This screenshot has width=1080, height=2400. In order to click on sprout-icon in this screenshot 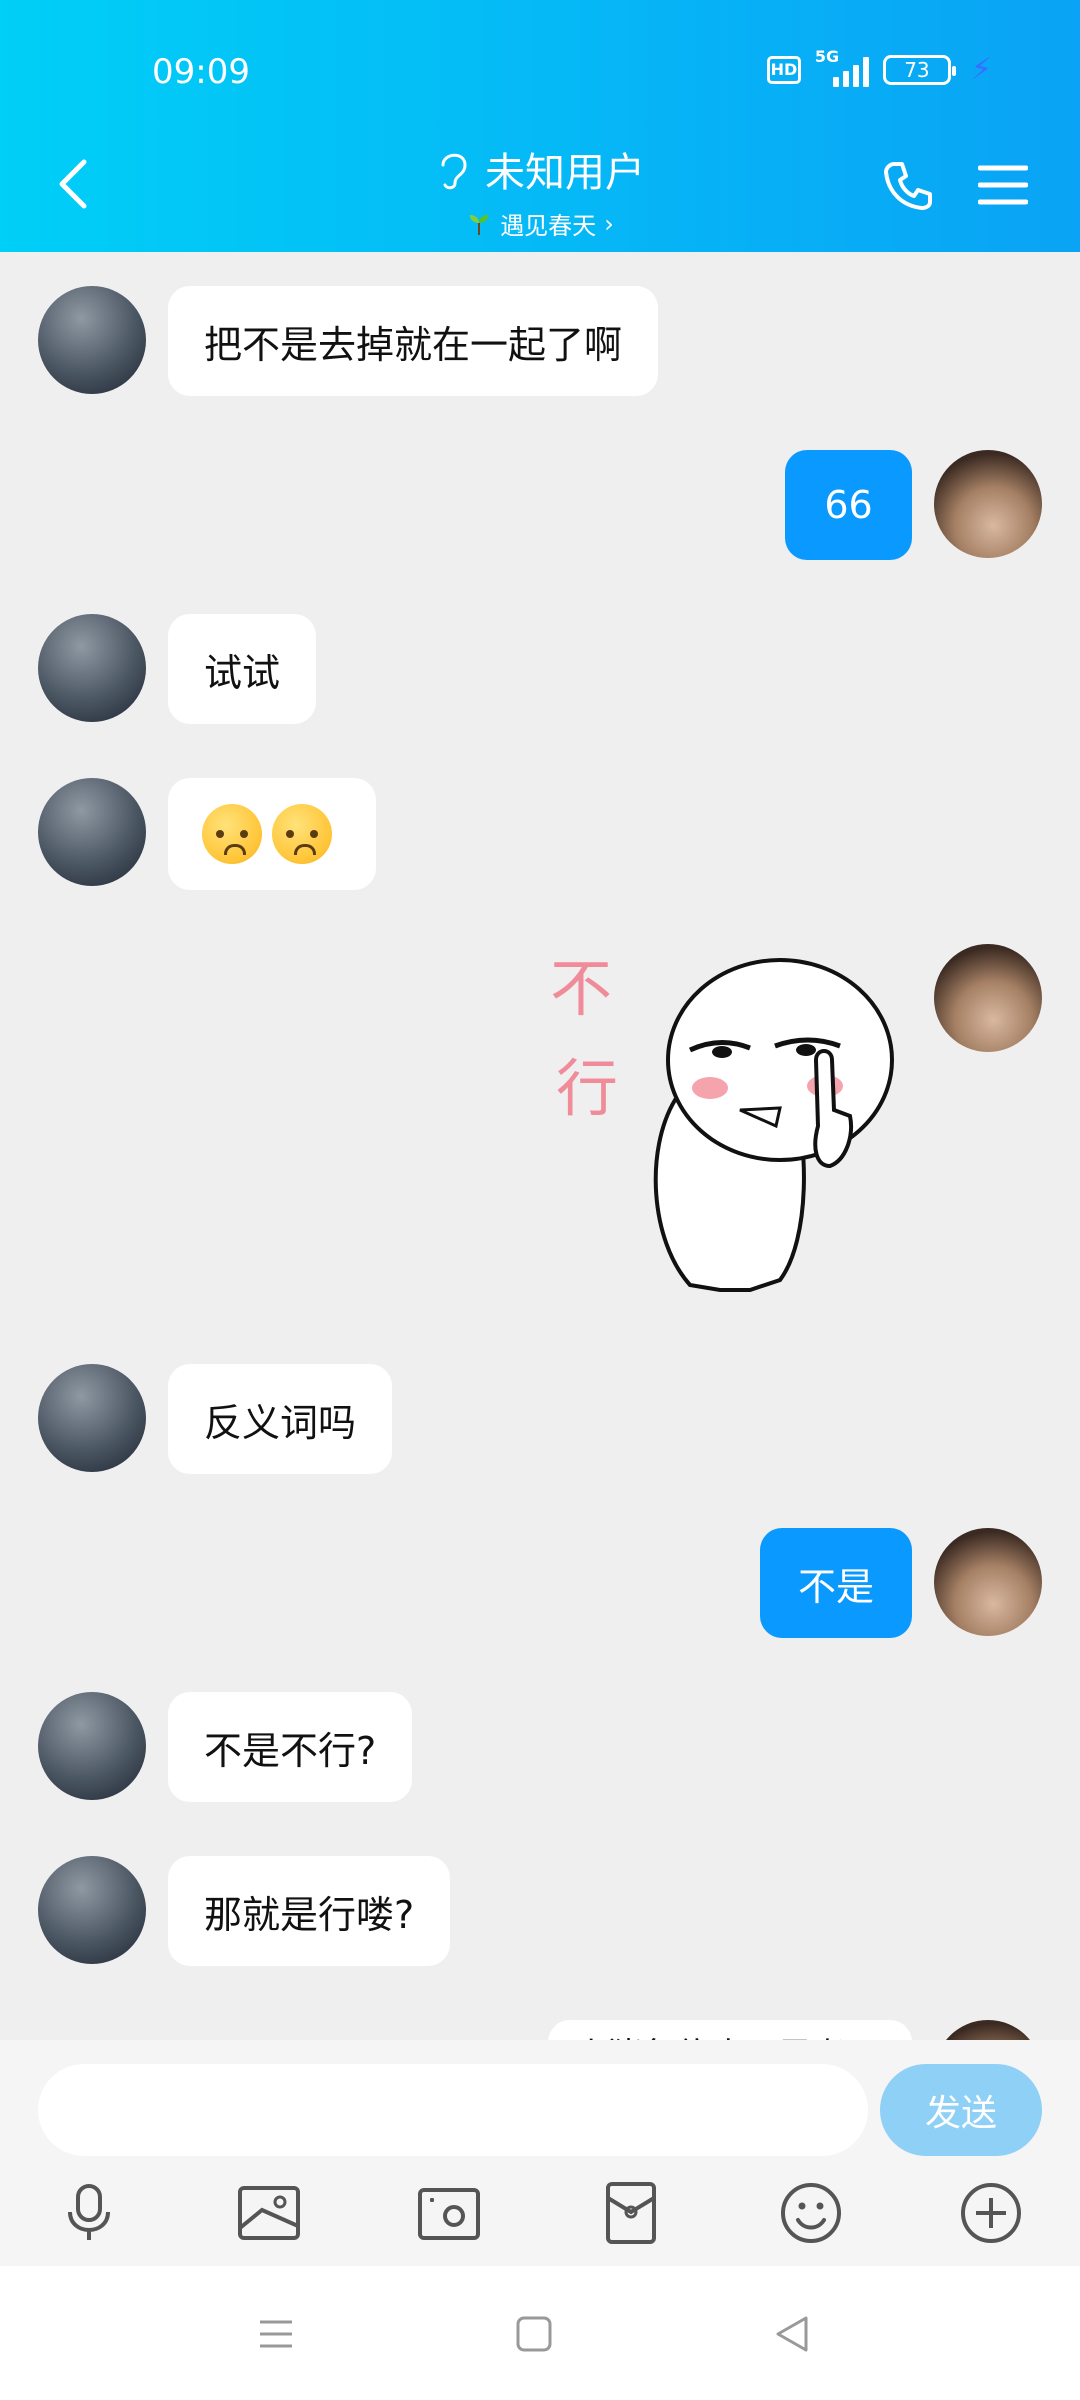, I will do `click(479, 224)`.